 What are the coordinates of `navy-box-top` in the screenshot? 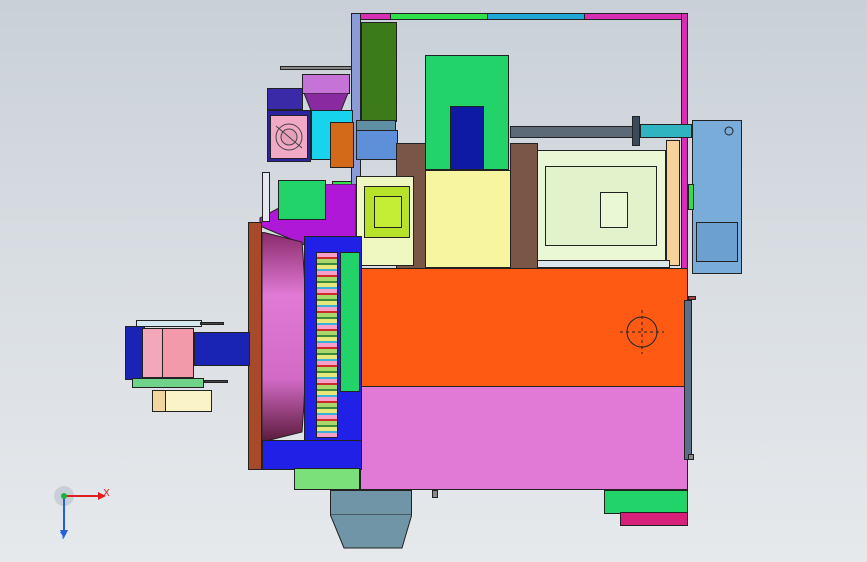 It's located at (285, 99).